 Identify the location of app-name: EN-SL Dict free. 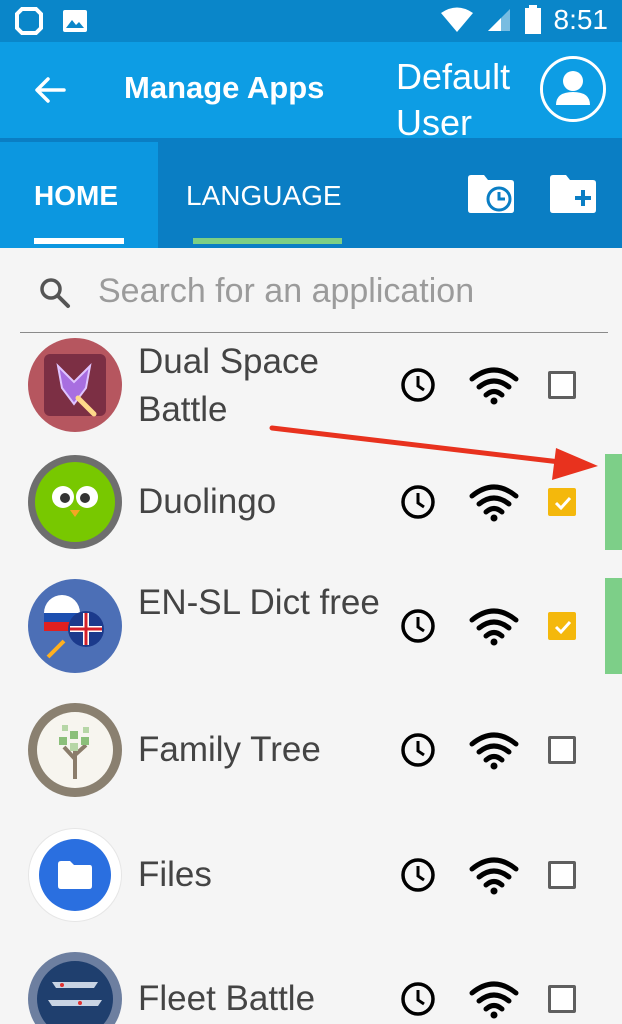
(259, 602).